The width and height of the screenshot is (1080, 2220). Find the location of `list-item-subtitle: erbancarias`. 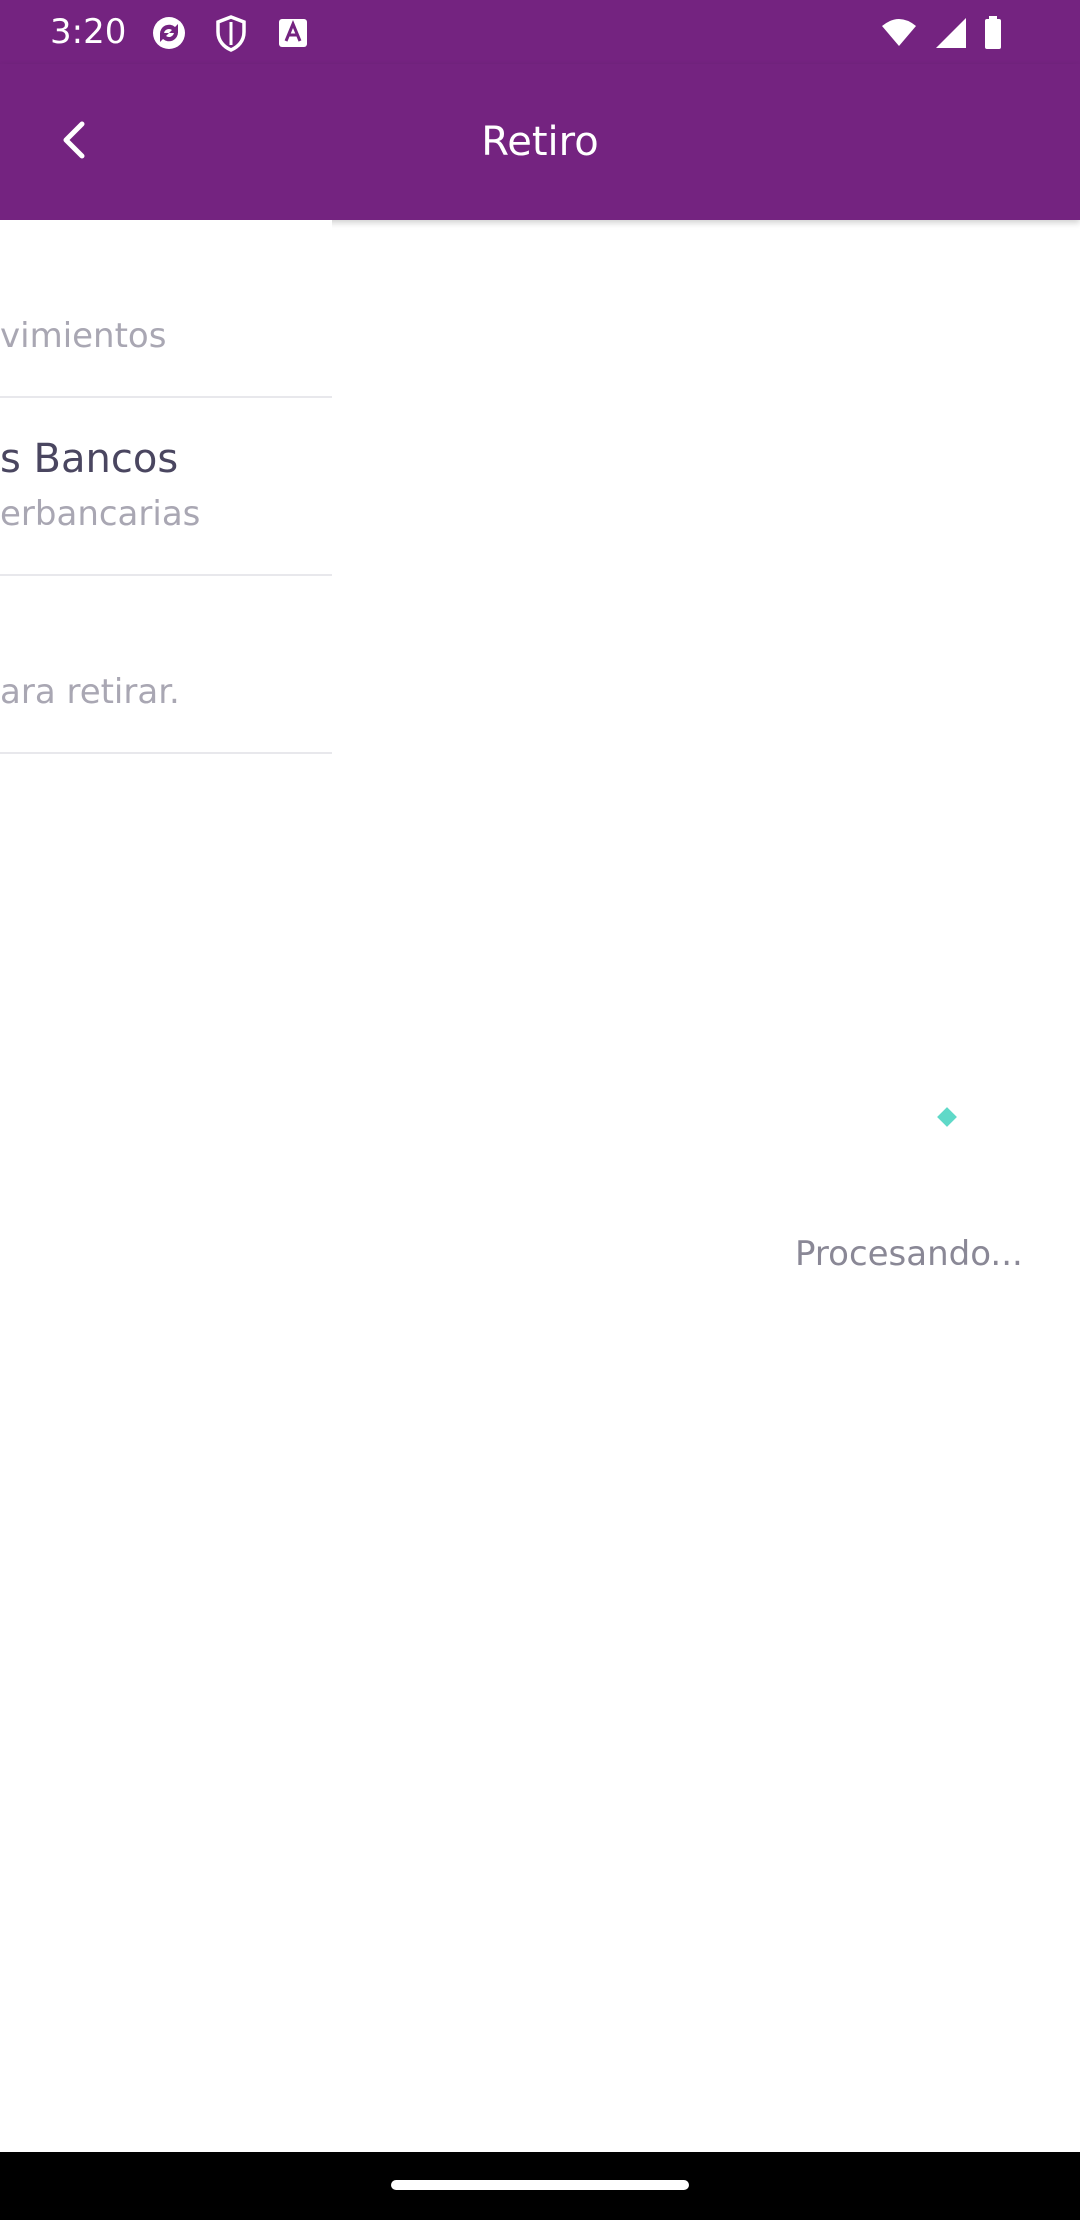

list-item-subtitle: erbancarias is located at coordinates (100, 514).